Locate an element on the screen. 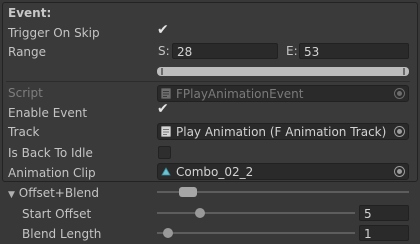 The width and height of the screenshot is (420, 244). track-asset-icon is located at coordinates (166, 131).